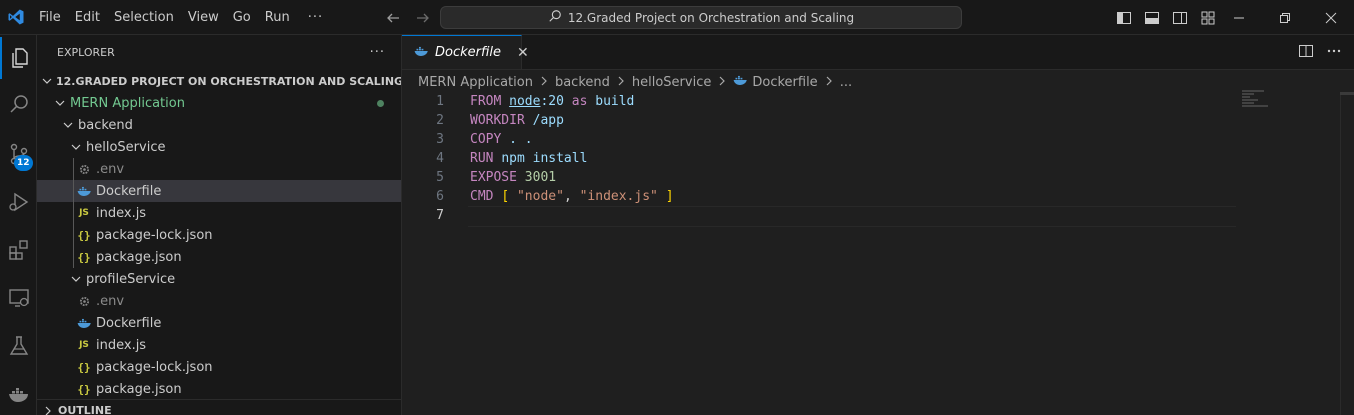 The height and width of the screenshot is (415, 1354). I want to click on forward-arrow-icon, so click(423, 18).